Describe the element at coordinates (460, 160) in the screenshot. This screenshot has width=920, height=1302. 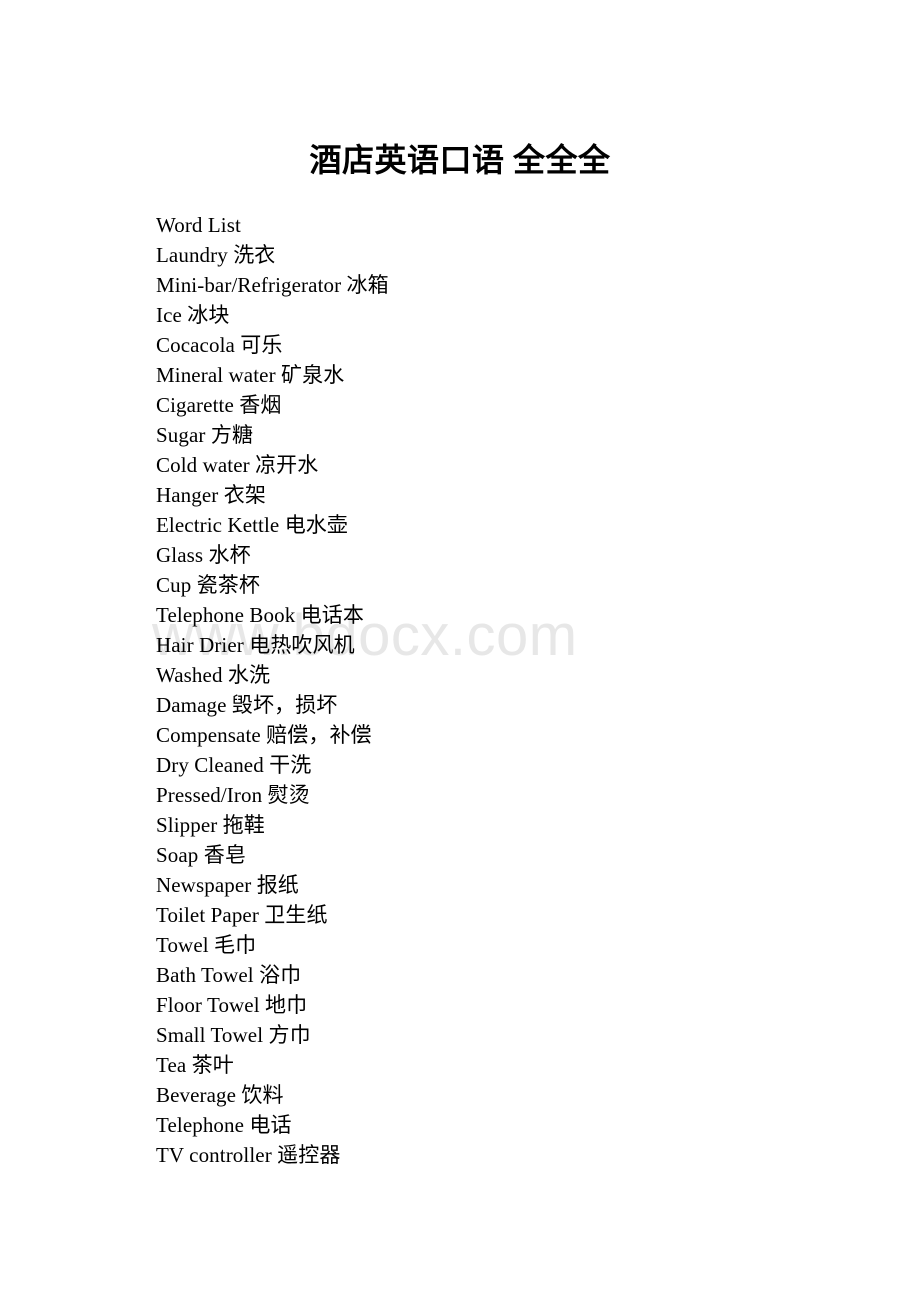
I see `page-title: 酒店英语口语 全全全` at that location.